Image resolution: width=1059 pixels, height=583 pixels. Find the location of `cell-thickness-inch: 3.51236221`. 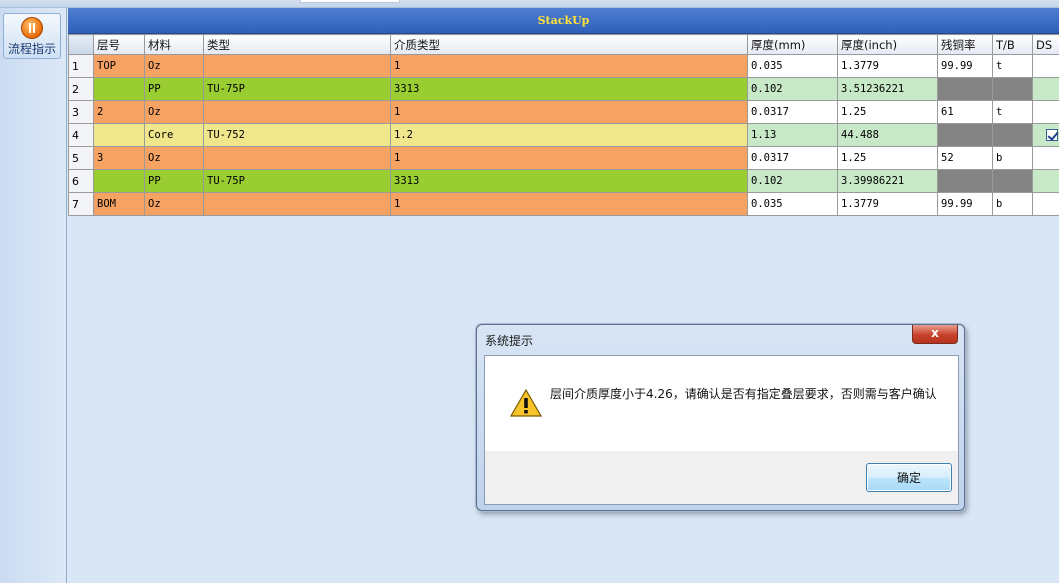

cell-thickness-inch: 3.51236221 is located at coordinates (887, 89).